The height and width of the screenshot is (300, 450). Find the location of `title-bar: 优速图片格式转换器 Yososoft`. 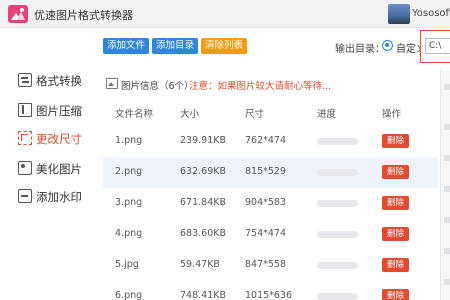

title-bar: 优速图片格式转换器 Yososoft is located at coordinates (225, 14).